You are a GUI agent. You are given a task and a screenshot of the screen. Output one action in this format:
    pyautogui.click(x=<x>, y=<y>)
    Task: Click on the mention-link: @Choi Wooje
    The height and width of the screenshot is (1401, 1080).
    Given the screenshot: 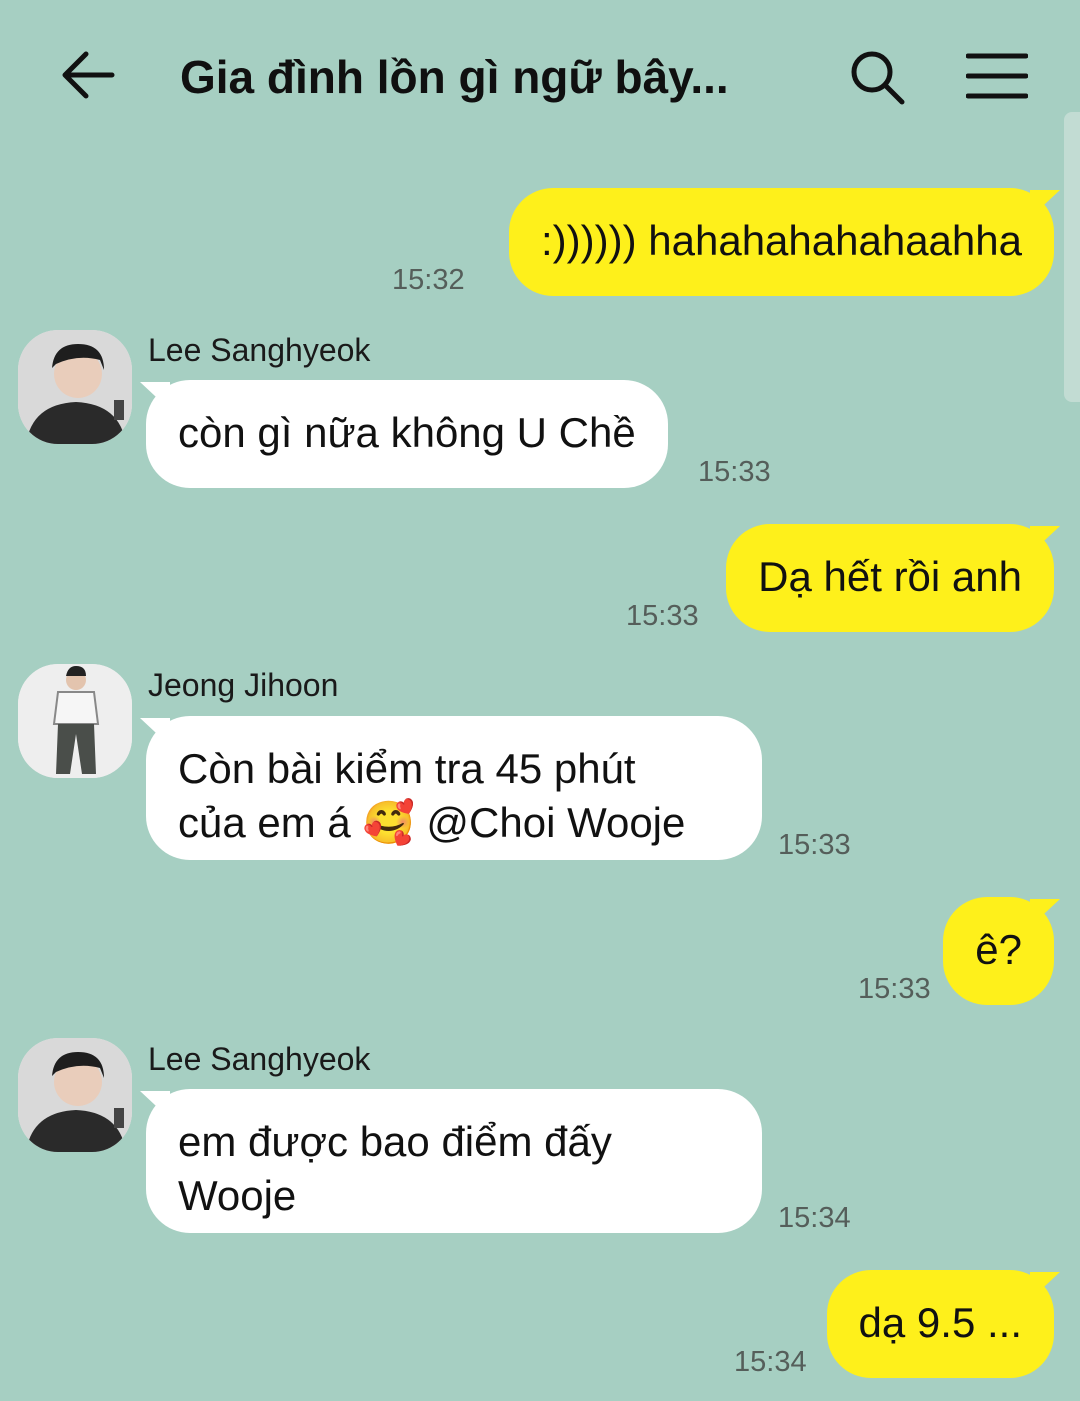 What is the action you would take?
    pyautogui.click(x=550, y=822)
    